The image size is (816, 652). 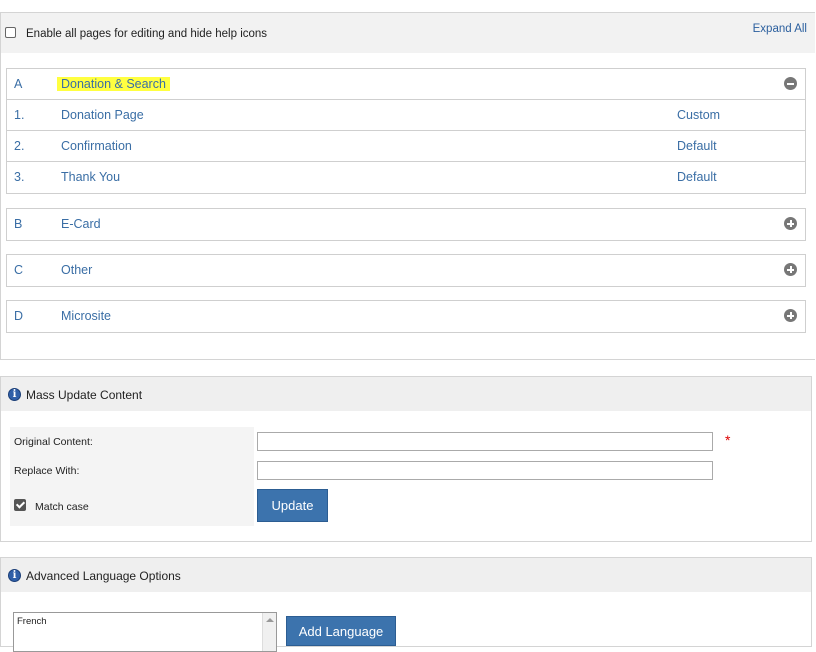 I want to click on section-c: C Other, so click(x=406, y=270).